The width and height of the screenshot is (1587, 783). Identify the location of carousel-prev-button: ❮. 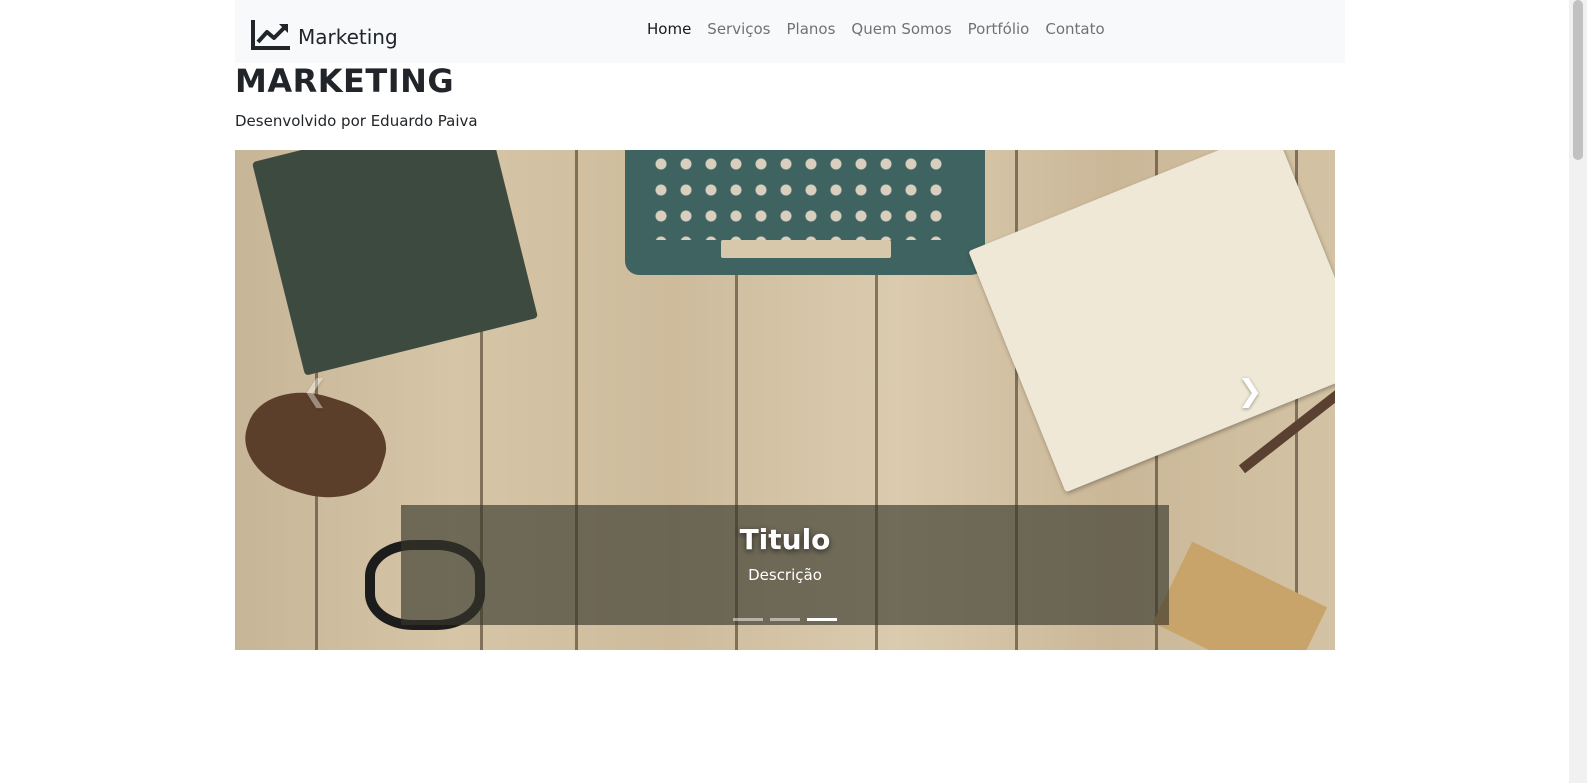
(315, 392).